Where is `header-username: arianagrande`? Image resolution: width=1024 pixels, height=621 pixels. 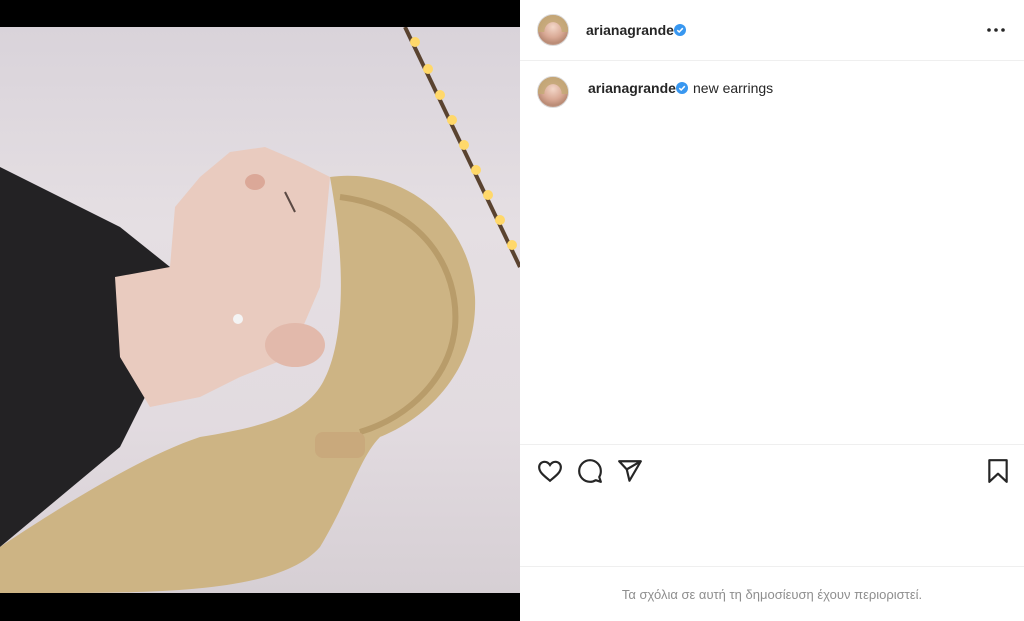
header-username: arianagrande is located at coordinates (630, 30).